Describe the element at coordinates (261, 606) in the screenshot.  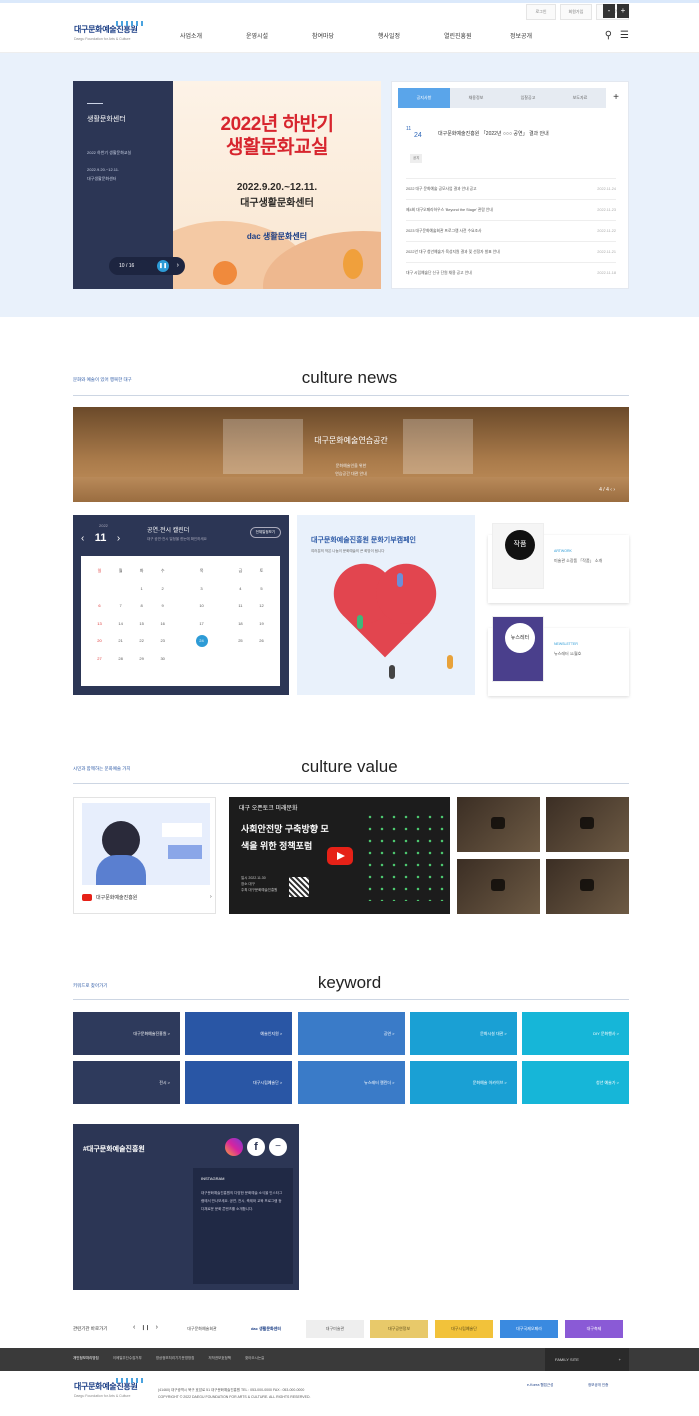
I see `calendar-day: 12` at that location.